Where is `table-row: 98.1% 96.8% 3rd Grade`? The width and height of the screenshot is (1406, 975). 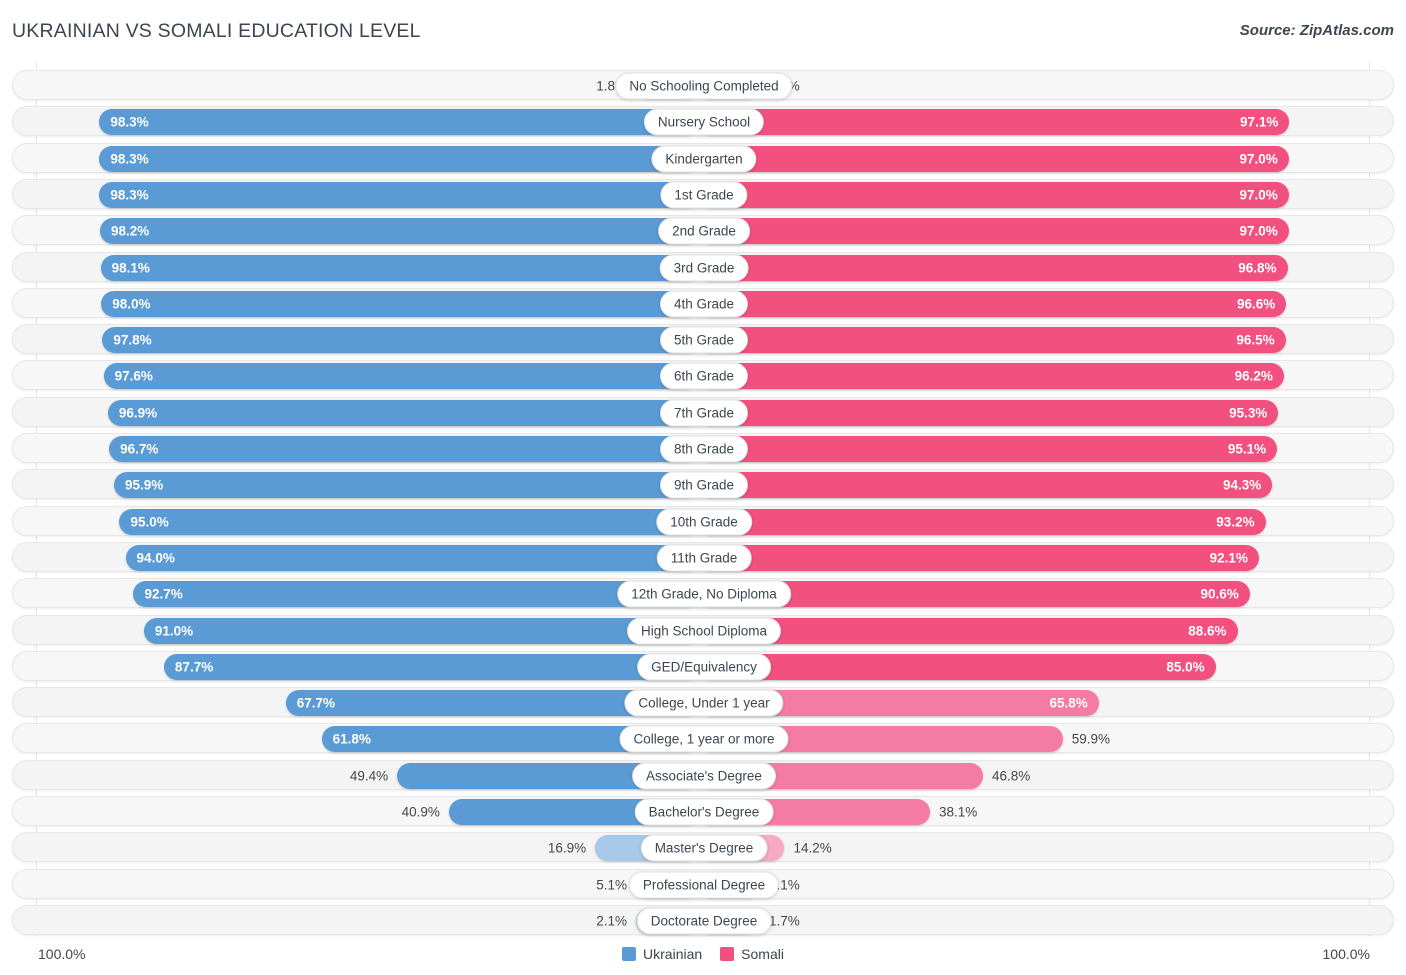
table-row: 98.1% 96.8% 3rd Grade is located at coordinates (703, 266).